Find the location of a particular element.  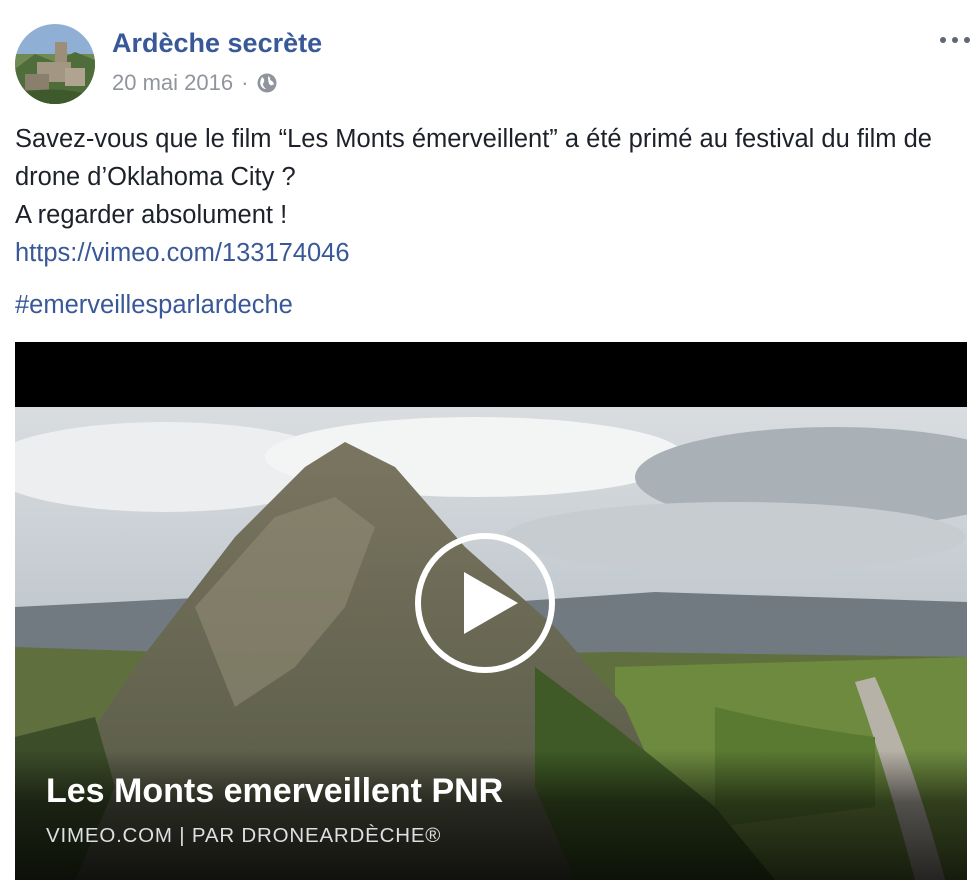

globe-icon is located at coordinates (267, 83).